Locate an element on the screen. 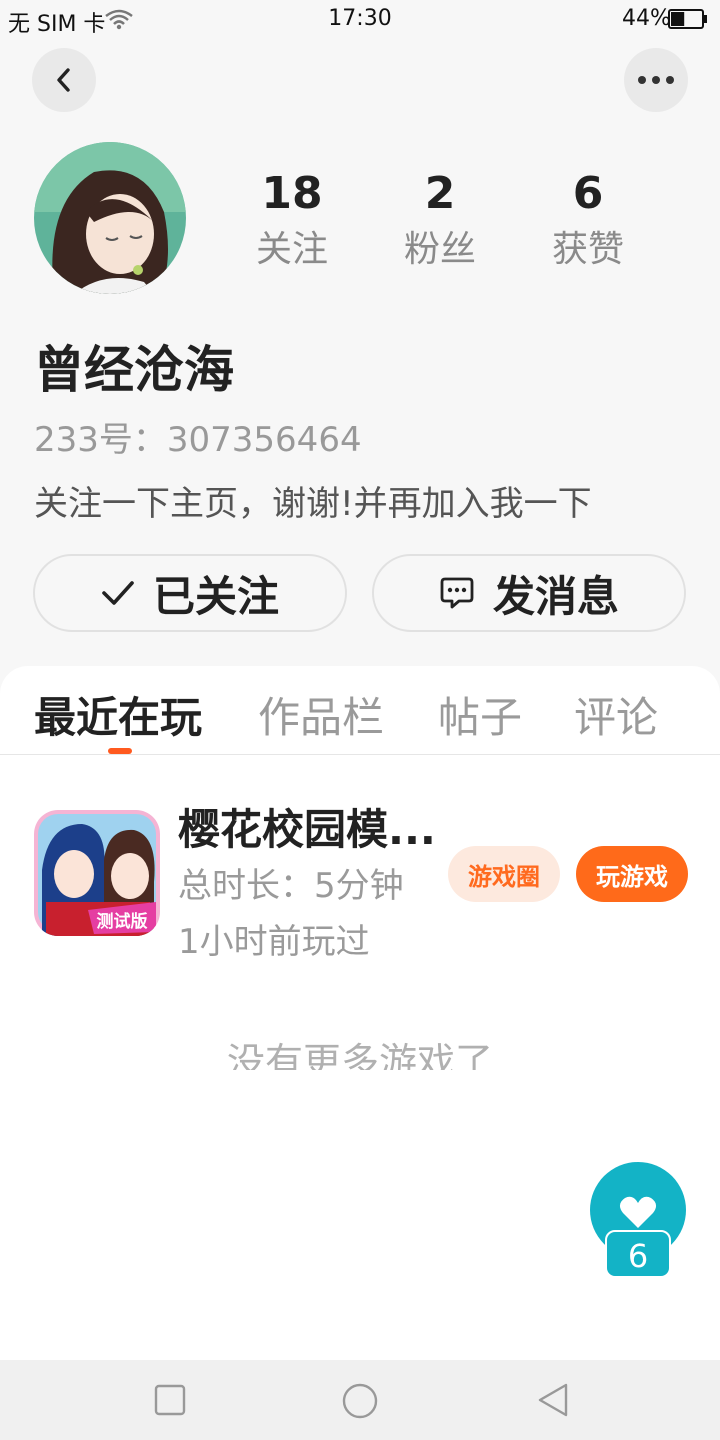 This screenshot has width=720, height=1440. status-bar: 无 SIM 卡 17:30 44% is located at coordinates (360, 20).